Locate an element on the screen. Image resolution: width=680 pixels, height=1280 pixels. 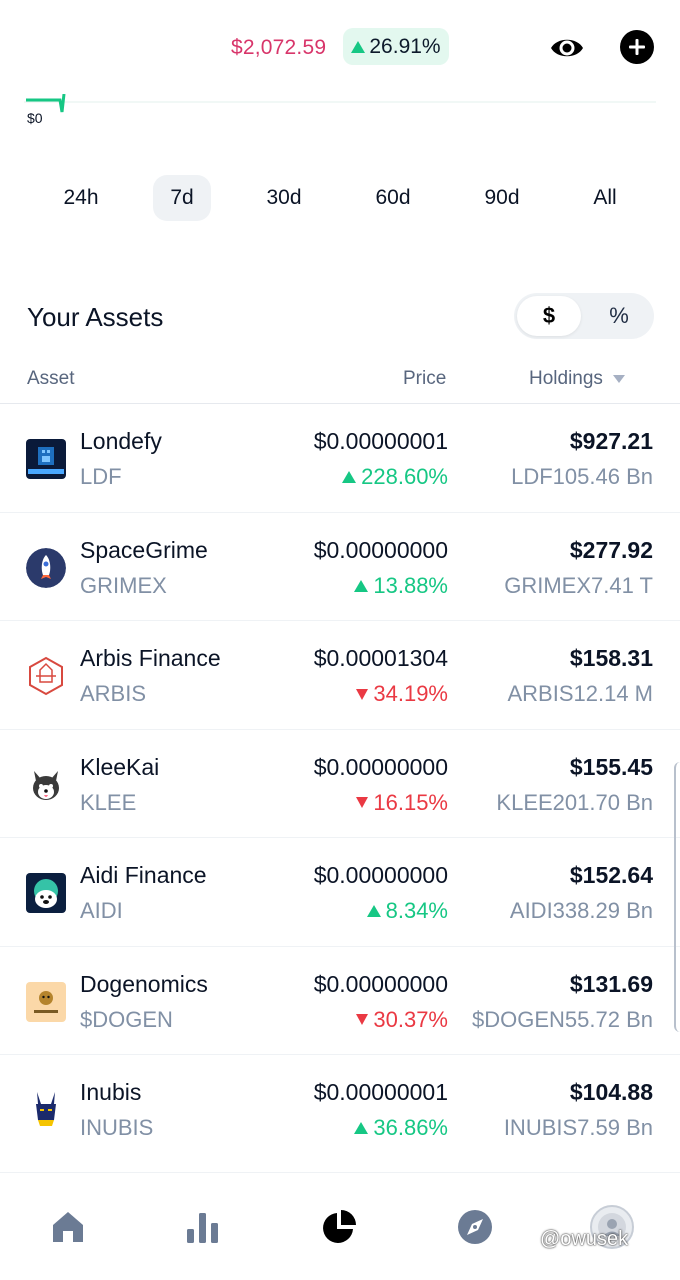
add-transaction-button is located at coordinates (637, 47).